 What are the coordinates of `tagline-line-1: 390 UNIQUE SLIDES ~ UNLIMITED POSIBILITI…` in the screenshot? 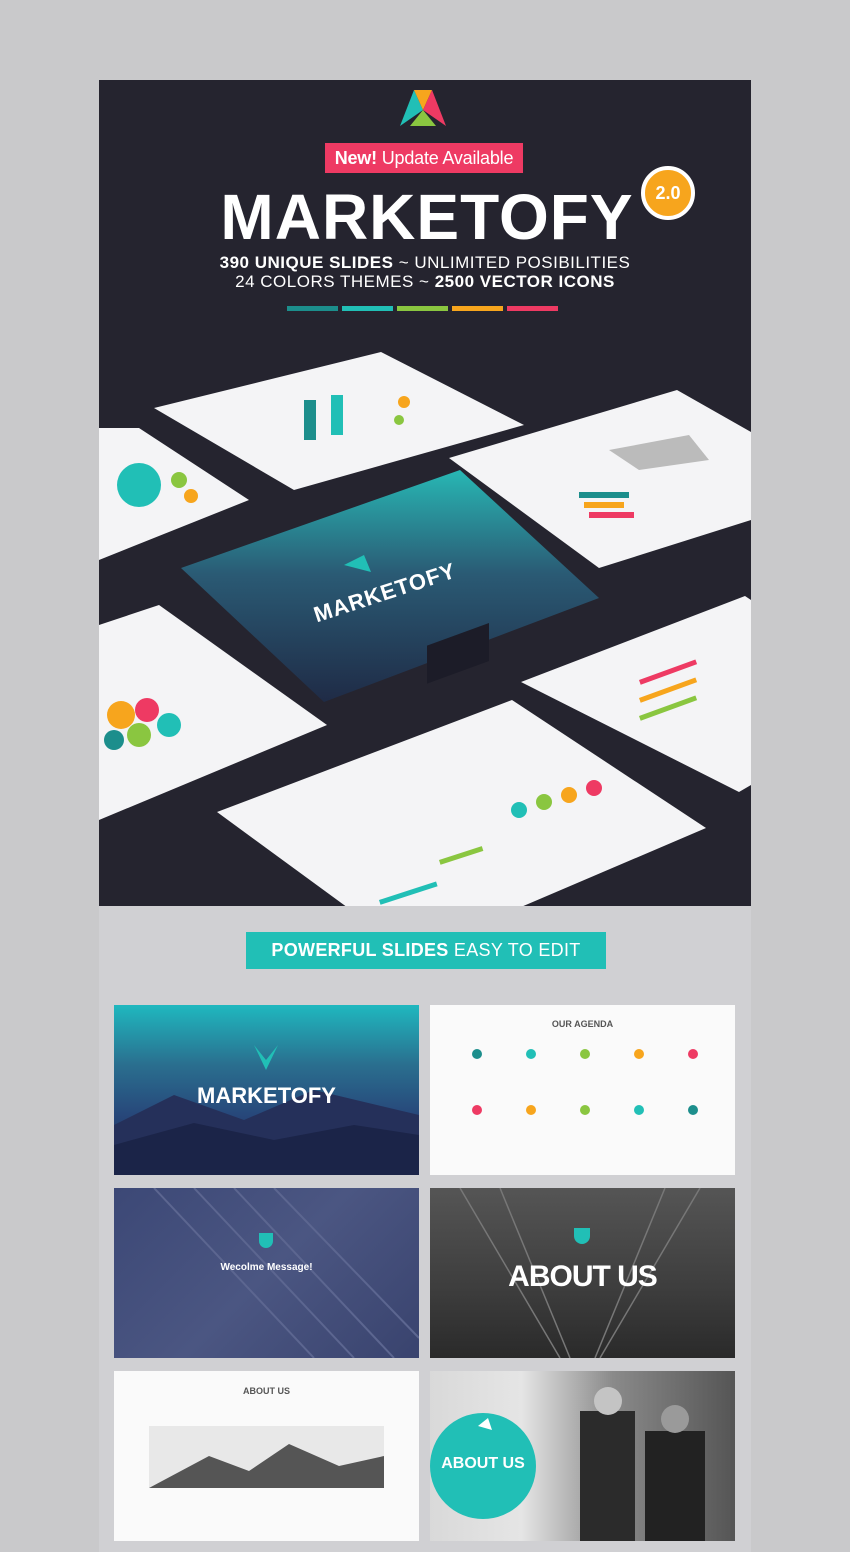 It's located at (425, 263).